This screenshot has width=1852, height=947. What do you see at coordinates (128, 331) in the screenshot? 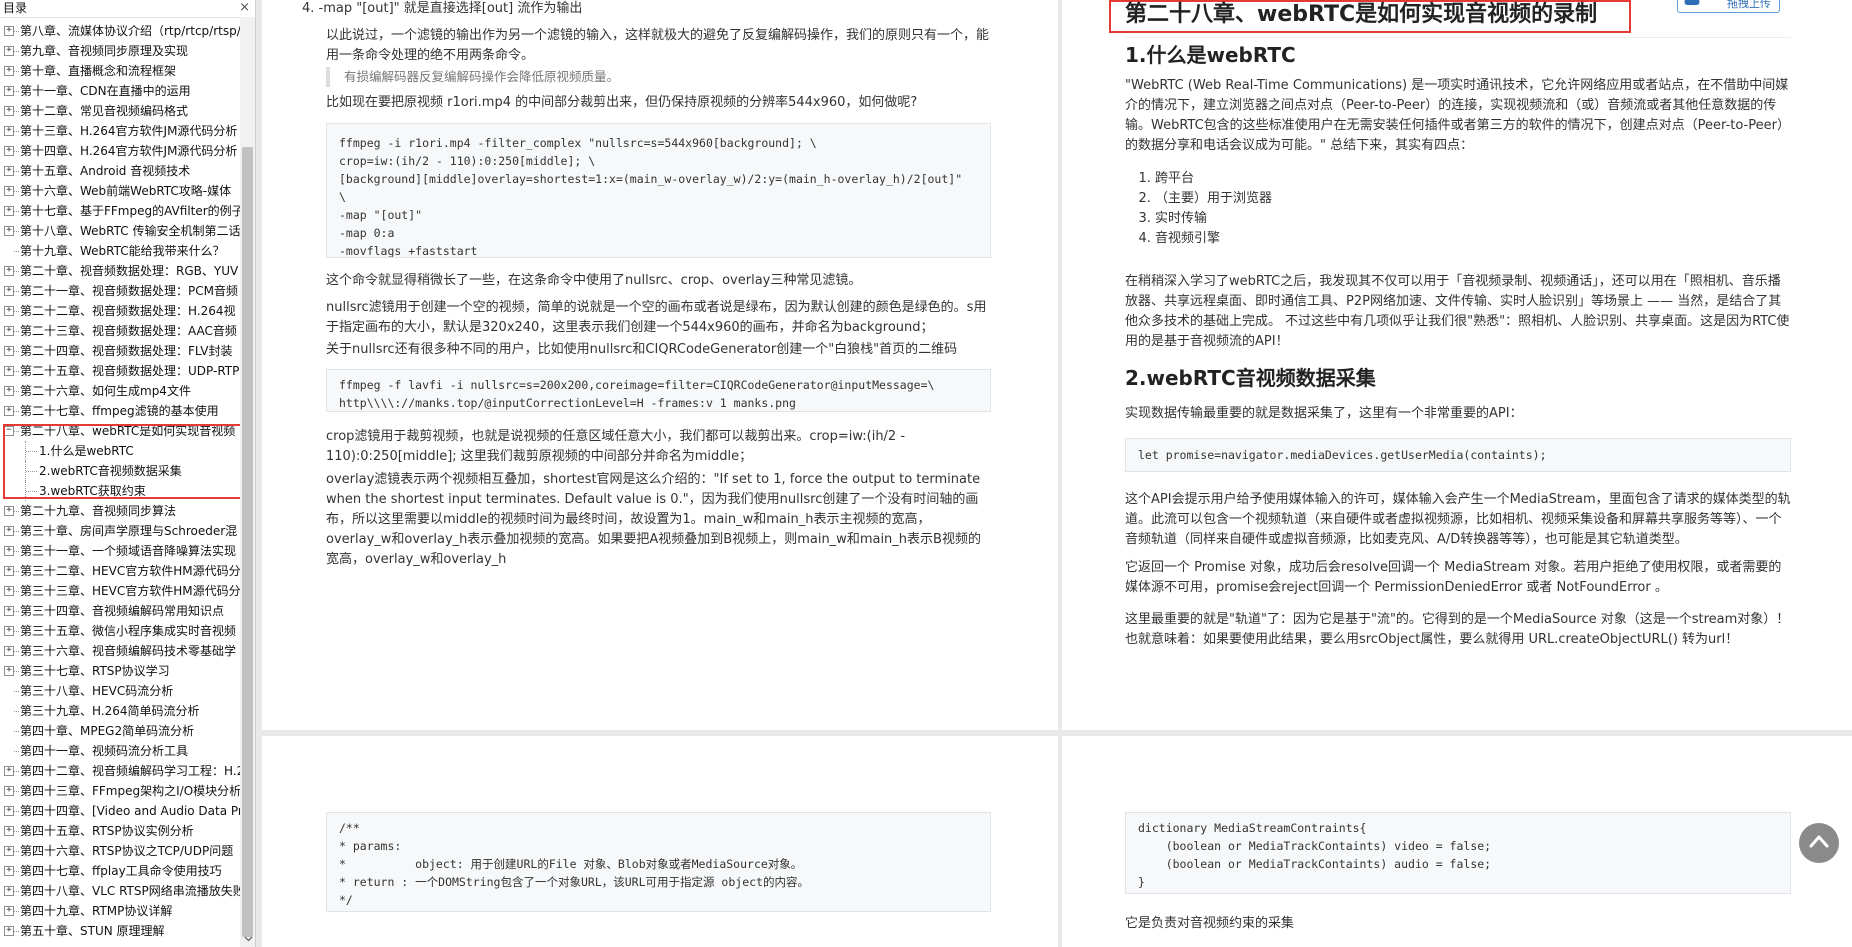
I see `toc-item-label: 第二十三章、视音频数据处理：AAC音频` at bounding box center [128, 331].